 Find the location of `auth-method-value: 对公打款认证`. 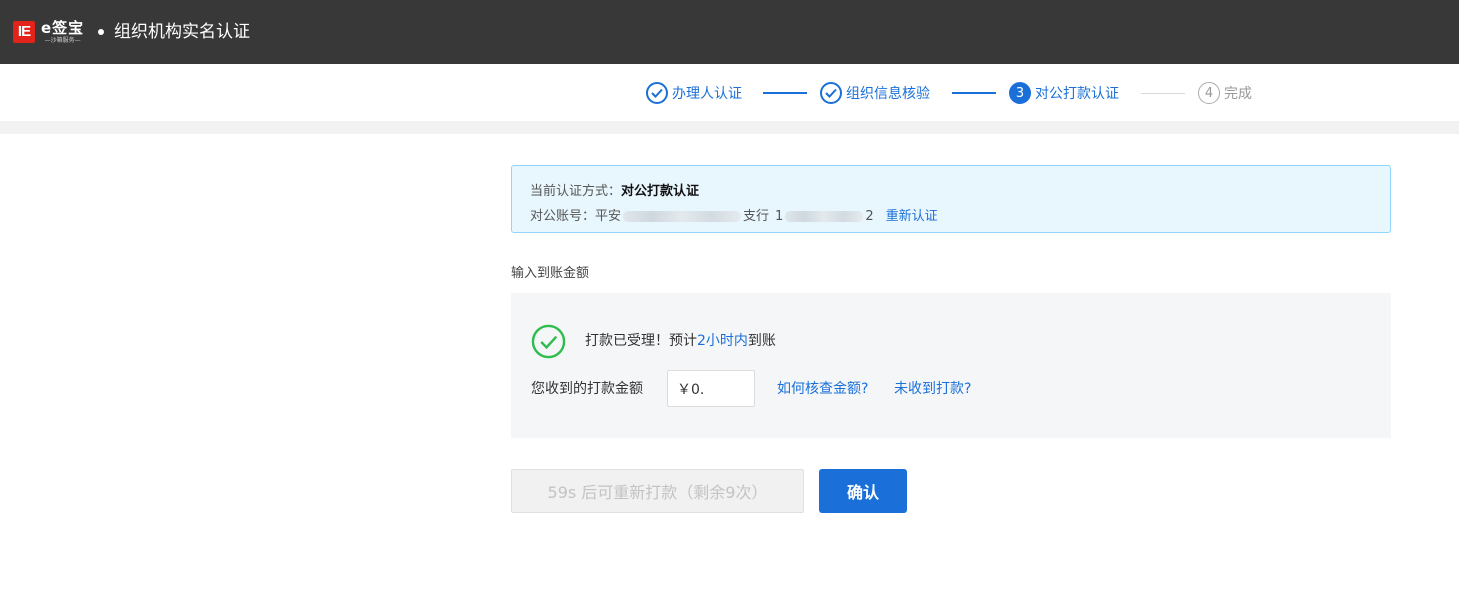

auth-method-value: 对公打款认证 is located at coordinates (660, 191).